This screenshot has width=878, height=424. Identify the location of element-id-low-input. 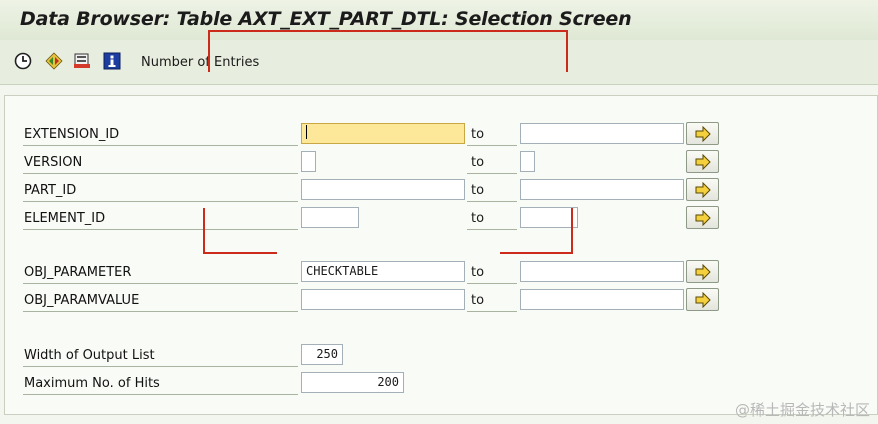
(330, 217).